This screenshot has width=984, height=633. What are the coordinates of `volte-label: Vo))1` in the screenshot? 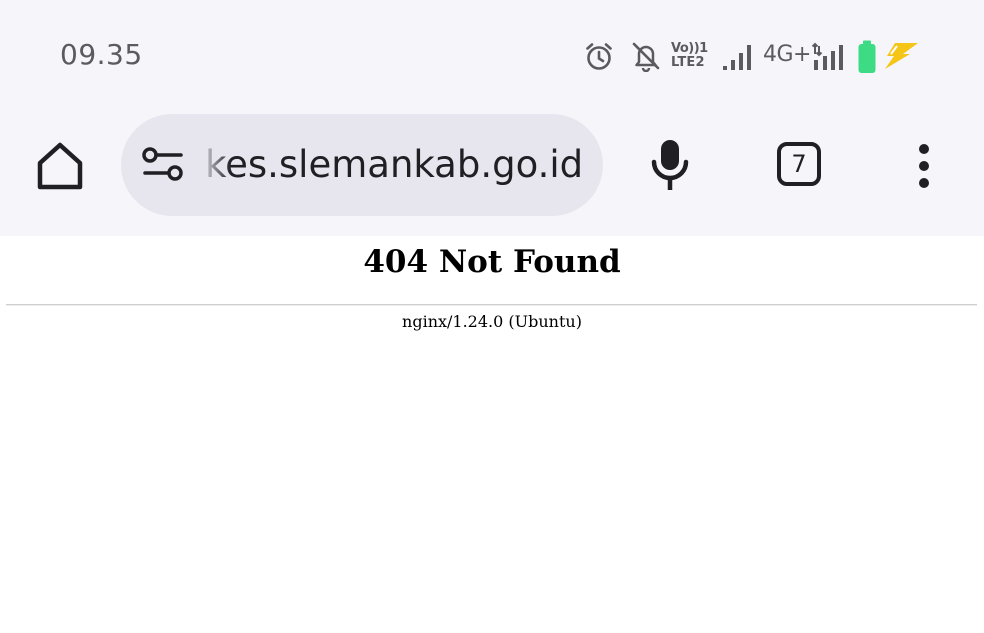 It's located at (689, 48).